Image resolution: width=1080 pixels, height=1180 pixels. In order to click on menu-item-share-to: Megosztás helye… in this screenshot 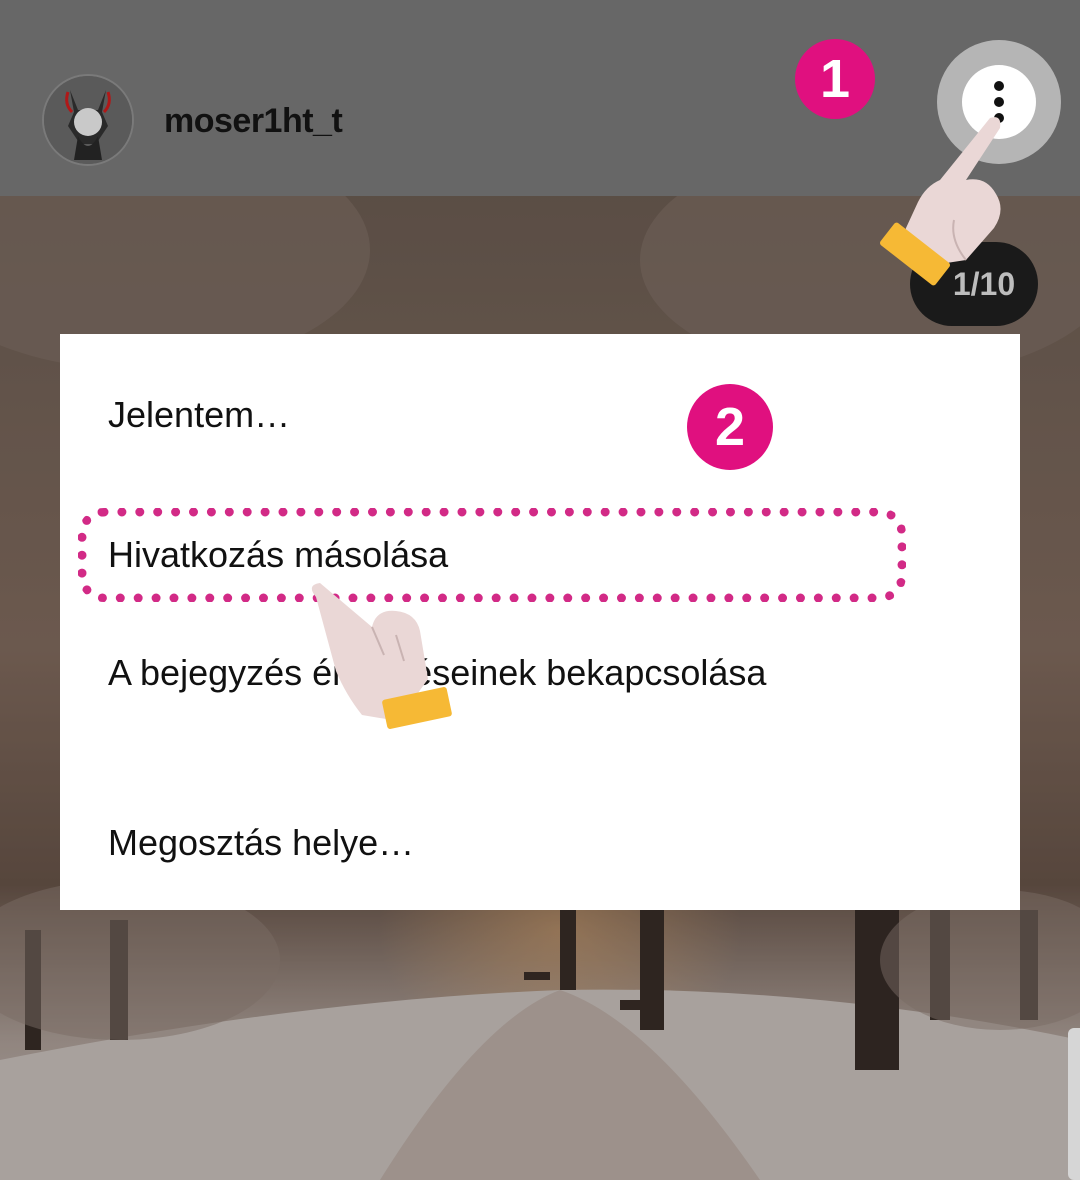, I will do `click(261, 843)`.